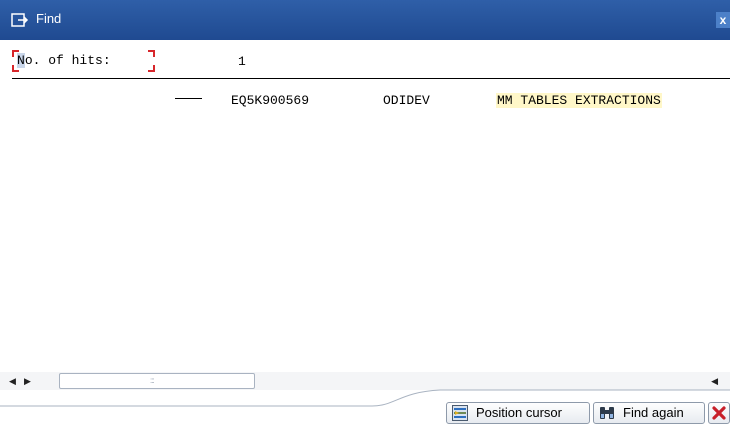  What do you see at coordinates (406, 100) in the screenshot?
I see `owner-user: ODIDEV` at bounding box center [406, 100].